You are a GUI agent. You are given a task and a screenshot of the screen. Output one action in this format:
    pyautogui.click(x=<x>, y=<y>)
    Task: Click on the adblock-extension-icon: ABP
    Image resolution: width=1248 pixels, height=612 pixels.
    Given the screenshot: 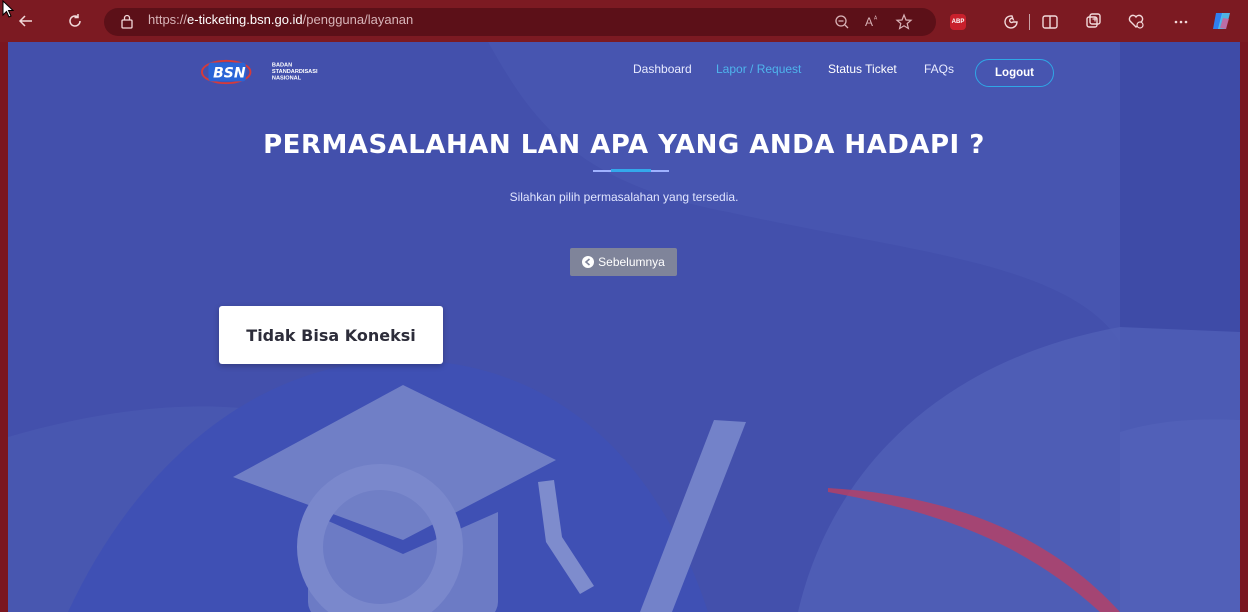 What is the action you would take?
    pyautogui.click(x=958, y=22)
    